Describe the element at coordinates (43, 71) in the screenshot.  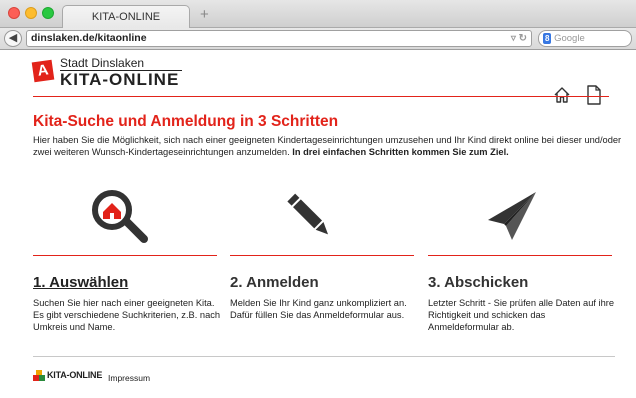
I see `city-logo-icon: A` at that location.